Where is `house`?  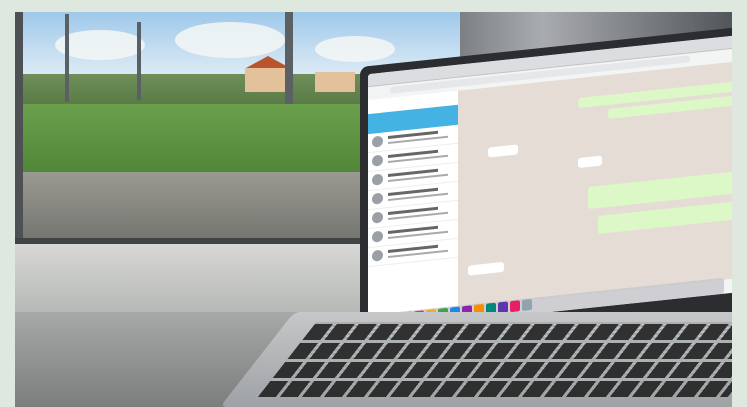 house is located at coordinates (335, 82).